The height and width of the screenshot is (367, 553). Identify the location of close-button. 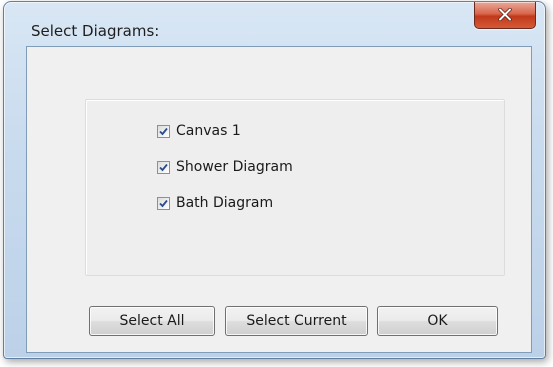
(505, 15).